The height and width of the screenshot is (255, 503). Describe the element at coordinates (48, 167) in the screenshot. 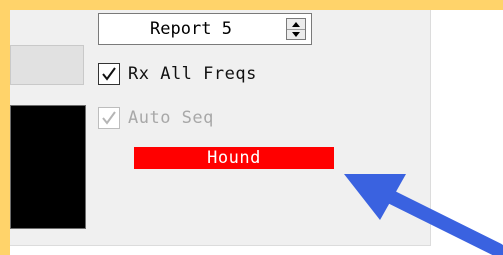

I see `black-display-box` at that location.